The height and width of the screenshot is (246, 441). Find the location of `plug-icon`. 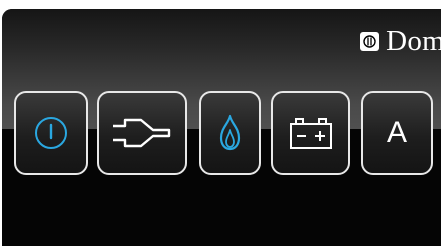

plug-icon is located at coordinates (142, 133).